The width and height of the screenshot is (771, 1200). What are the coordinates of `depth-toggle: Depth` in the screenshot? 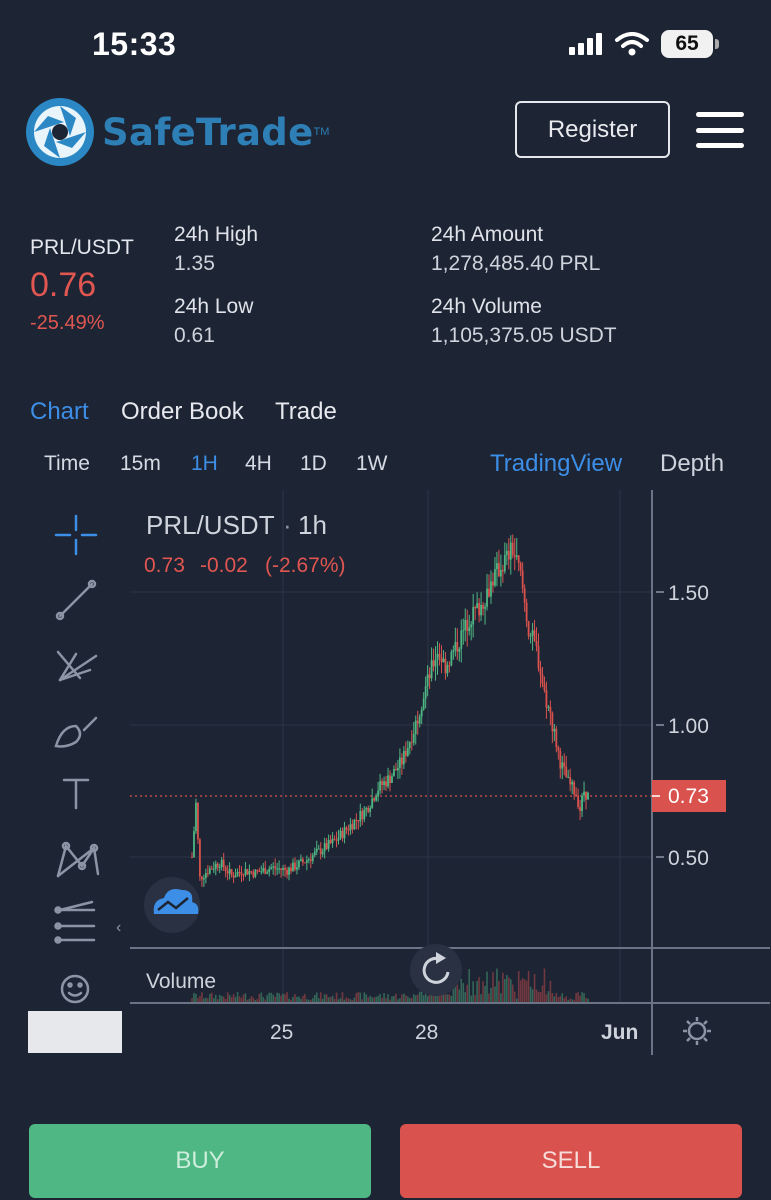 It's located at (692, 464).